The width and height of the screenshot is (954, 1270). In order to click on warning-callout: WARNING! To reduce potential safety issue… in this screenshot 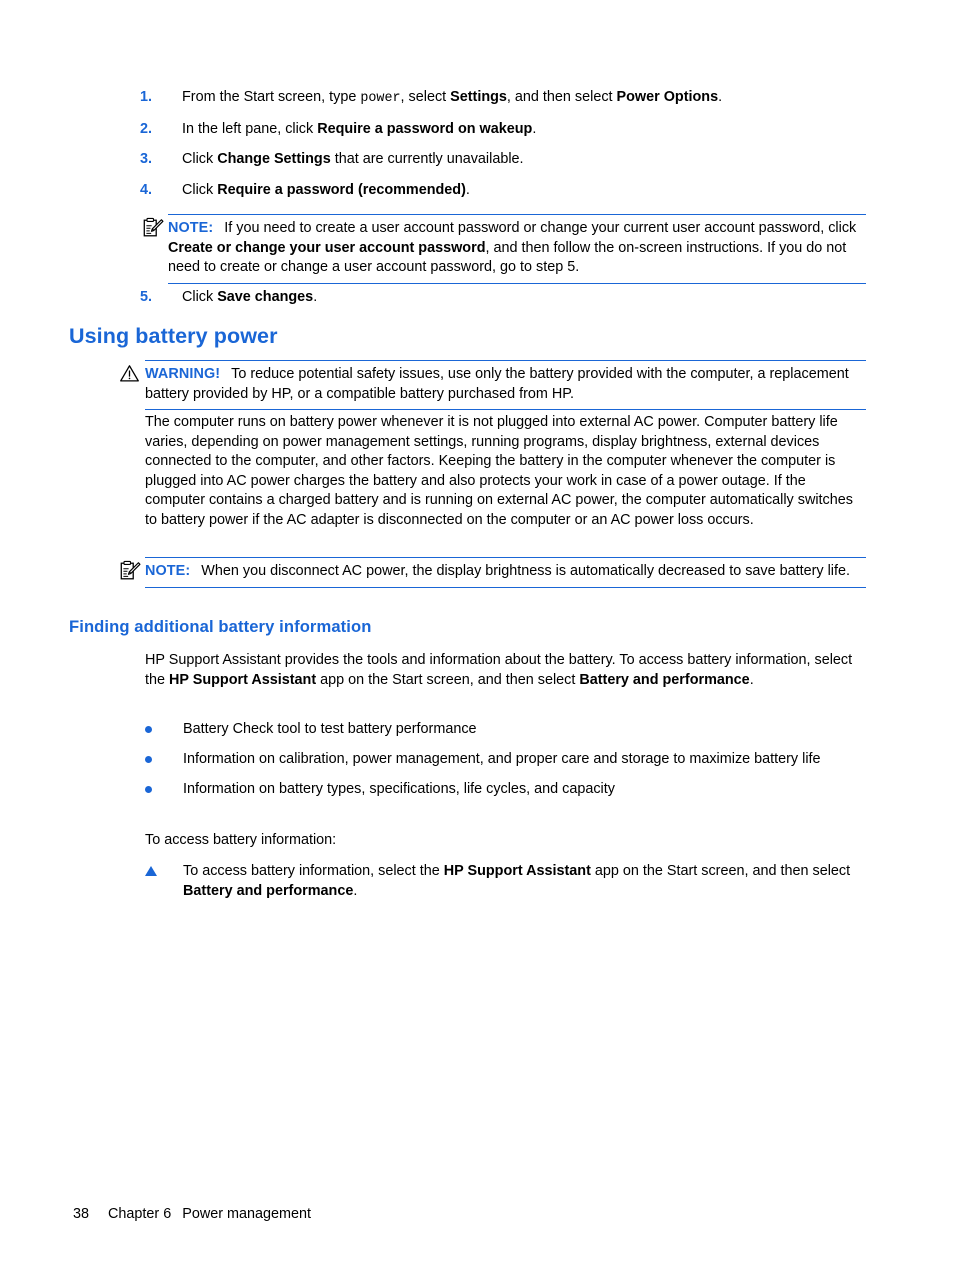, I will do `click(493, 385)`.